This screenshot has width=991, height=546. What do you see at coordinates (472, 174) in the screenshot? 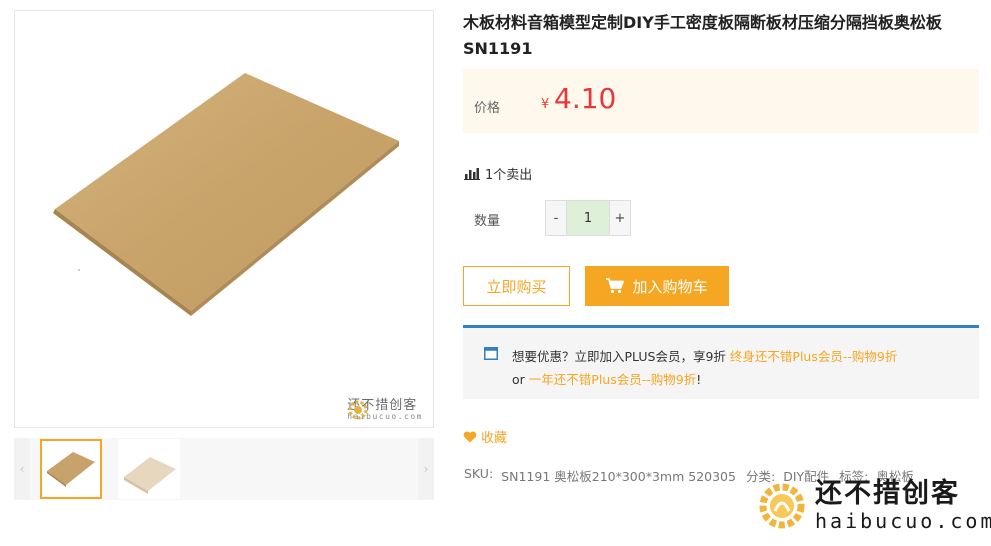
I see `bar-chart-icon` at bounding box center [472, 174].